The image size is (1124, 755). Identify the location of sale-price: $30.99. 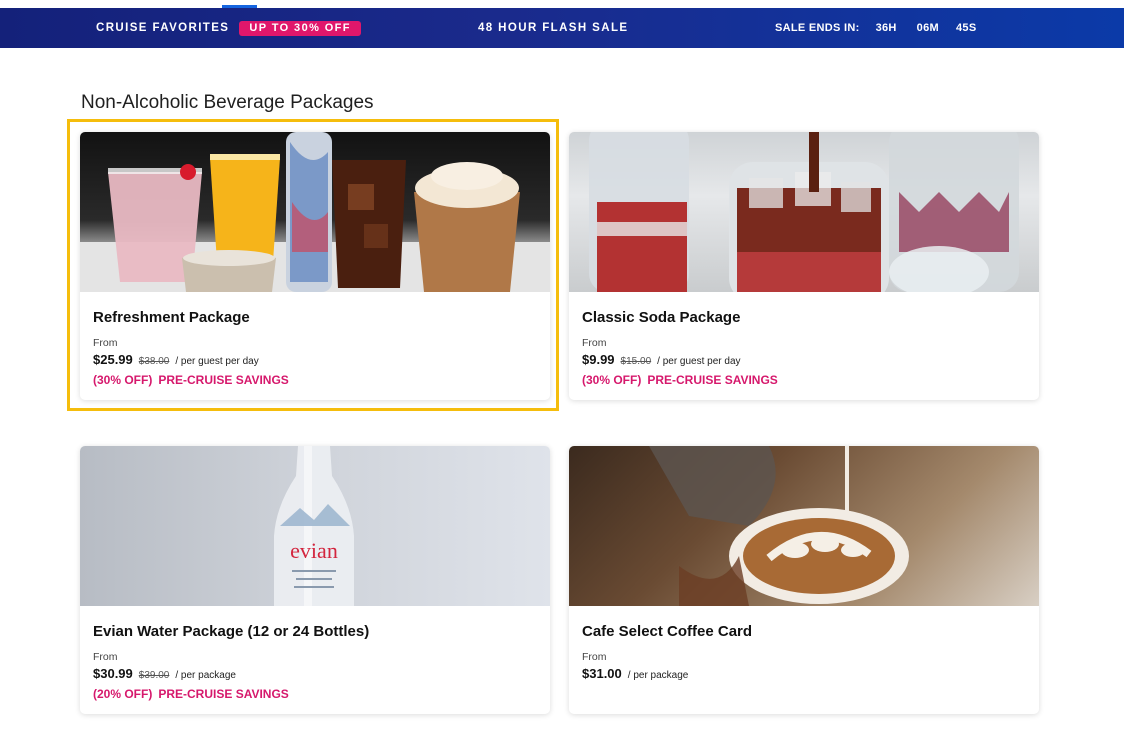
(113, 673).